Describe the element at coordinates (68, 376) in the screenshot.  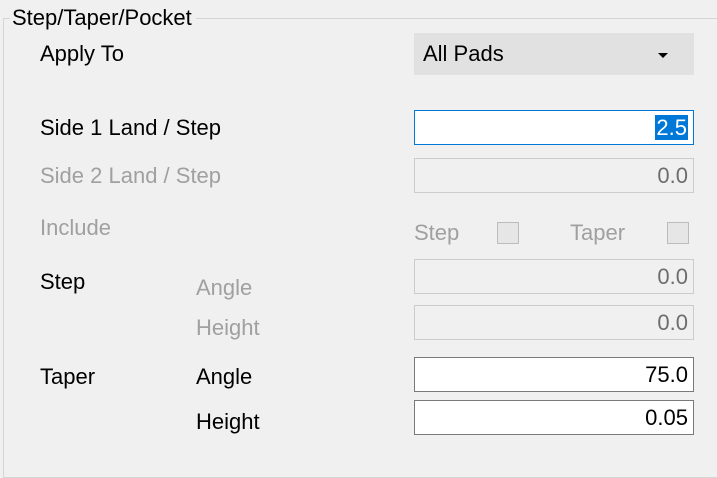
I see `taper-section-label: Taper` at that location.